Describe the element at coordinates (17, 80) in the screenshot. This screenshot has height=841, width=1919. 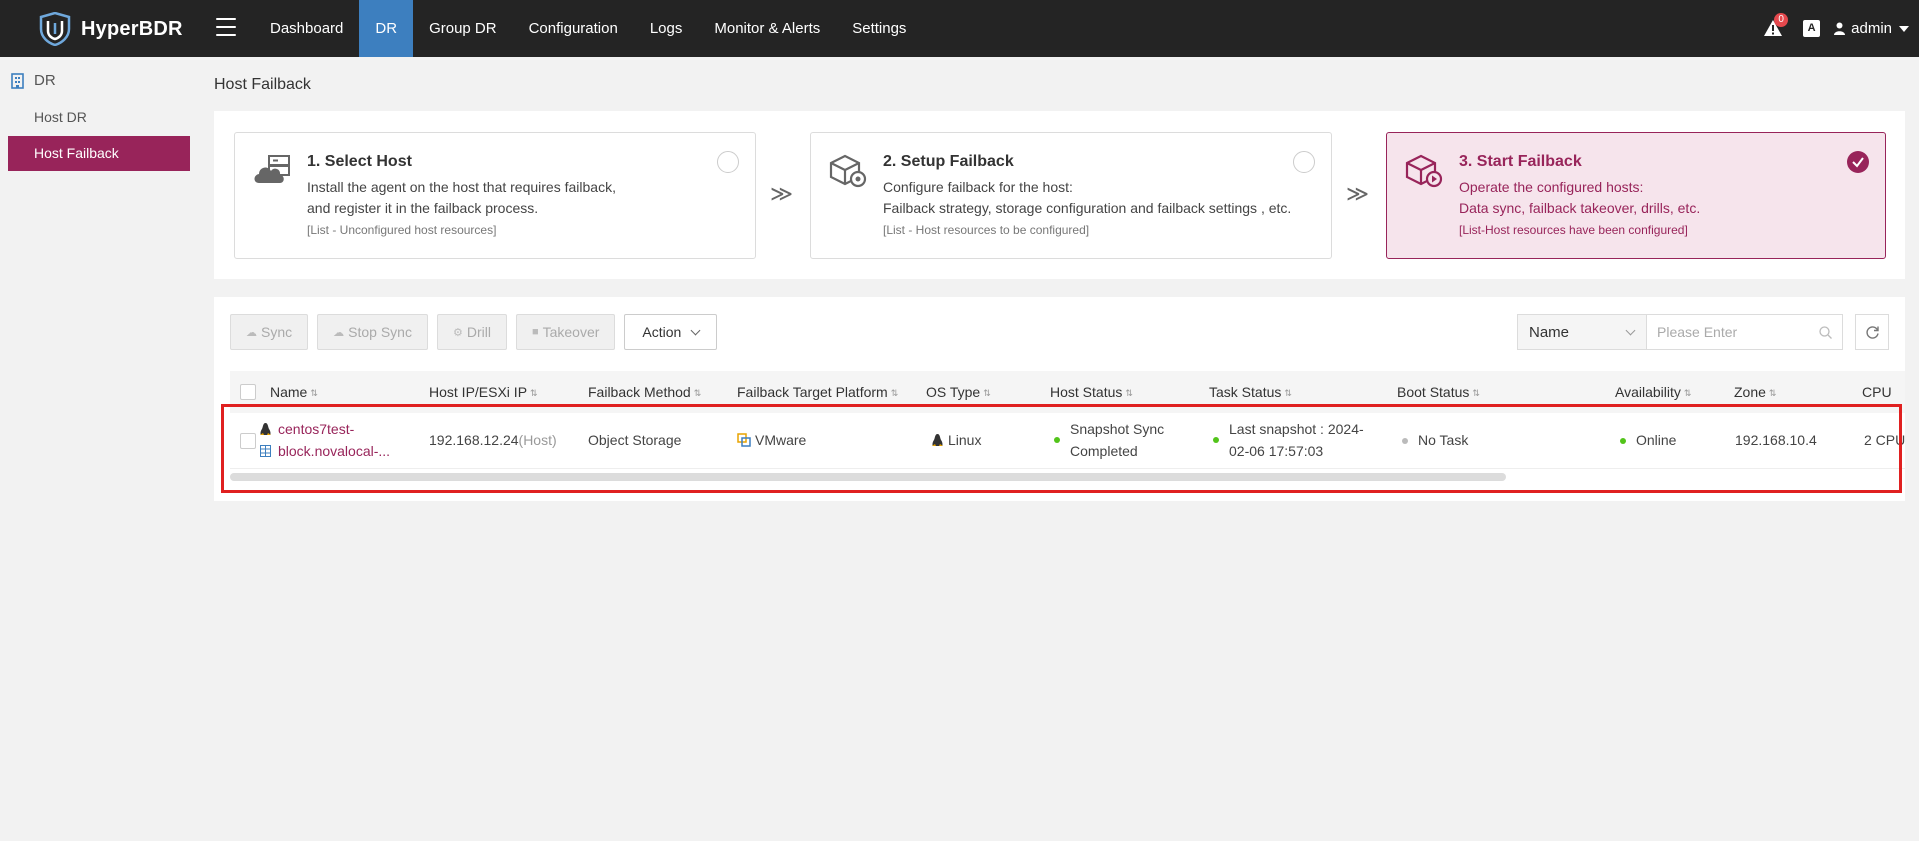
I see `building-icon` at that location.